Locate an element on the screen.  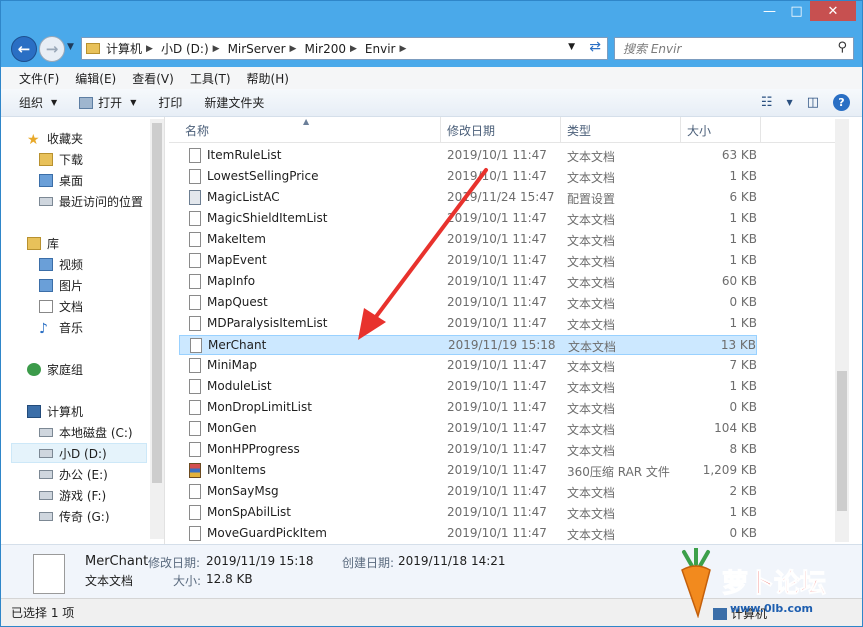
menu-help: 帮助(H) is located at coordinates (268, 78).